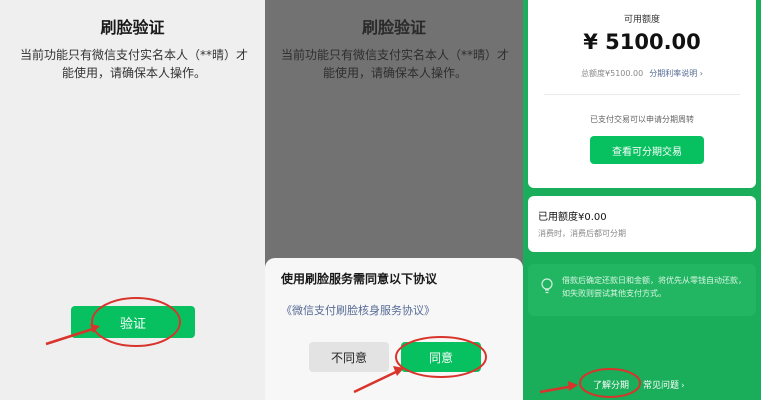  I want to click on available-label: 可用额度, so click(641, 20).